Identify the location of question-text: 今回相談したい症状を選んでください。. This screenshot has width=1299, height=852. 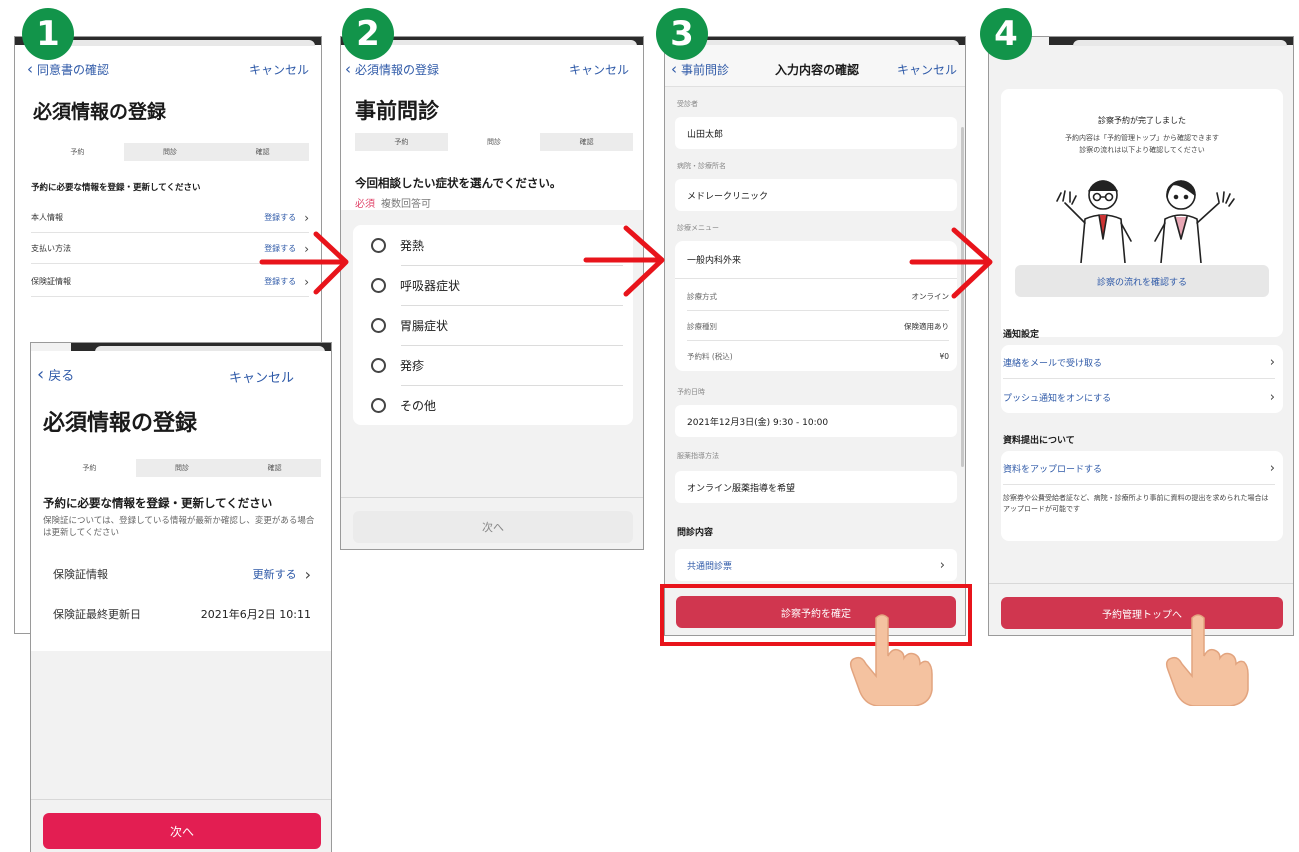
(458, 183).